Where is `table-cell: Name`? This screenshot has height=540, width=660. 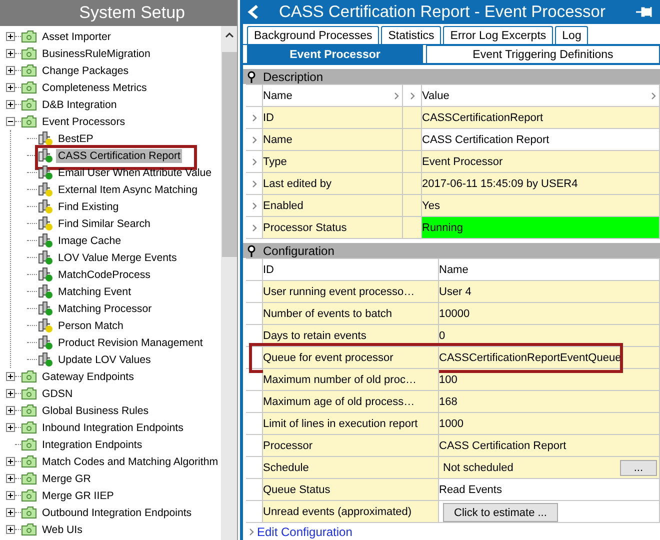 table-cell: Name is located at coordinates (333, 140).